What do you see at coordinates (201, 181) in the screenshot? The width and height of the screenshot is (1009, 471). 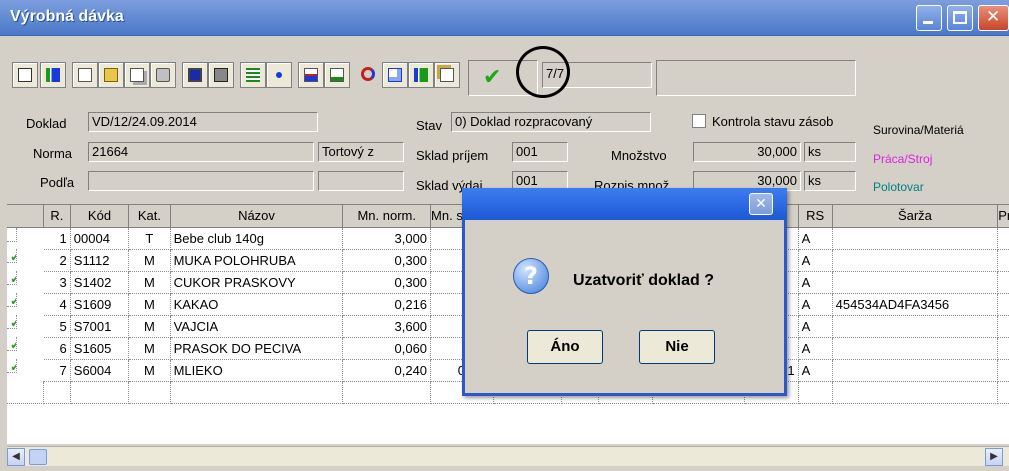 I see `podla-field` at bounding box center [201, 181].